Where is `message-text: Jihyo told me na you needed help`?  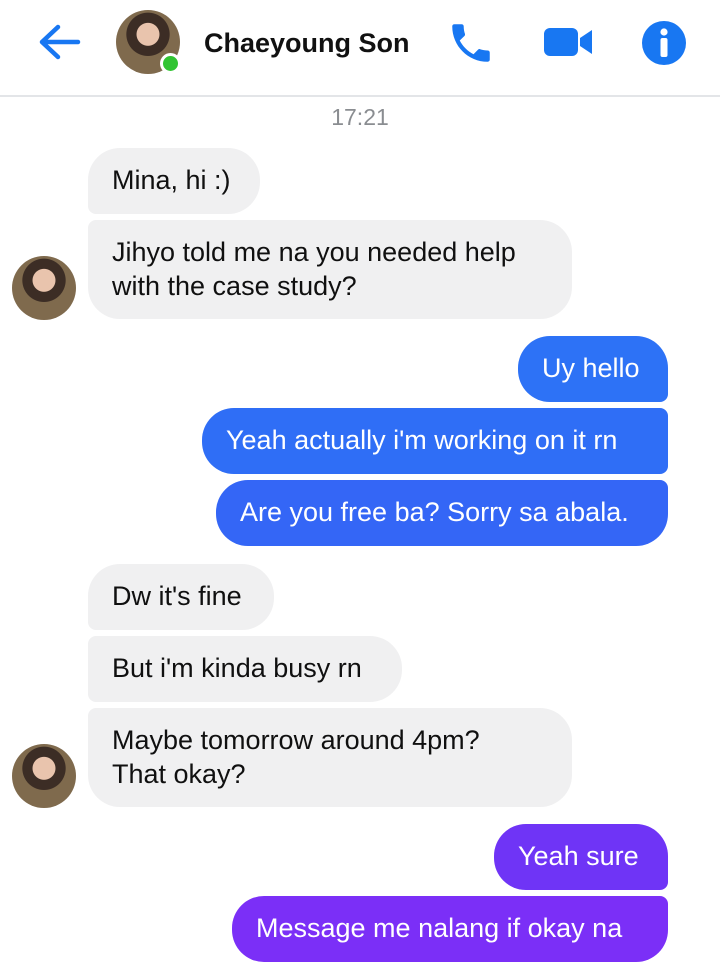
message-text: Jihyo told me na you needed help is located at coordinates (314, 252).